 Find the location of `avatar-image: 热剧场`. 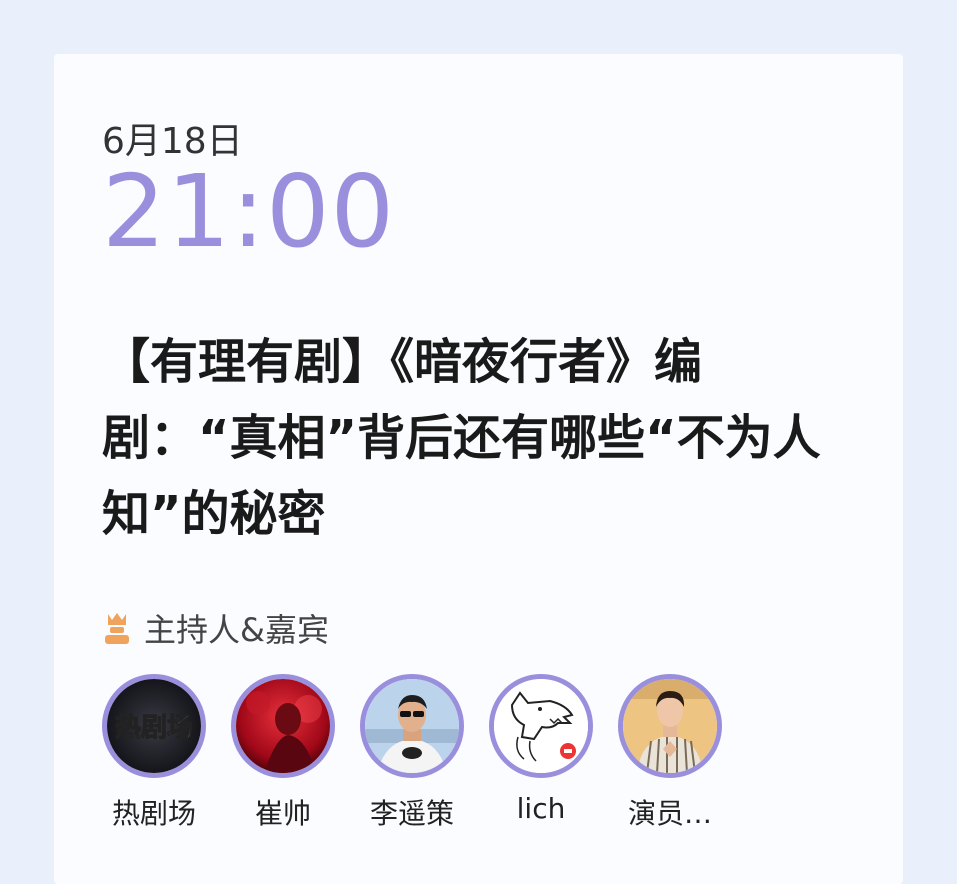

avatar-image: 热剧场 is located at coordinates (154, 726).